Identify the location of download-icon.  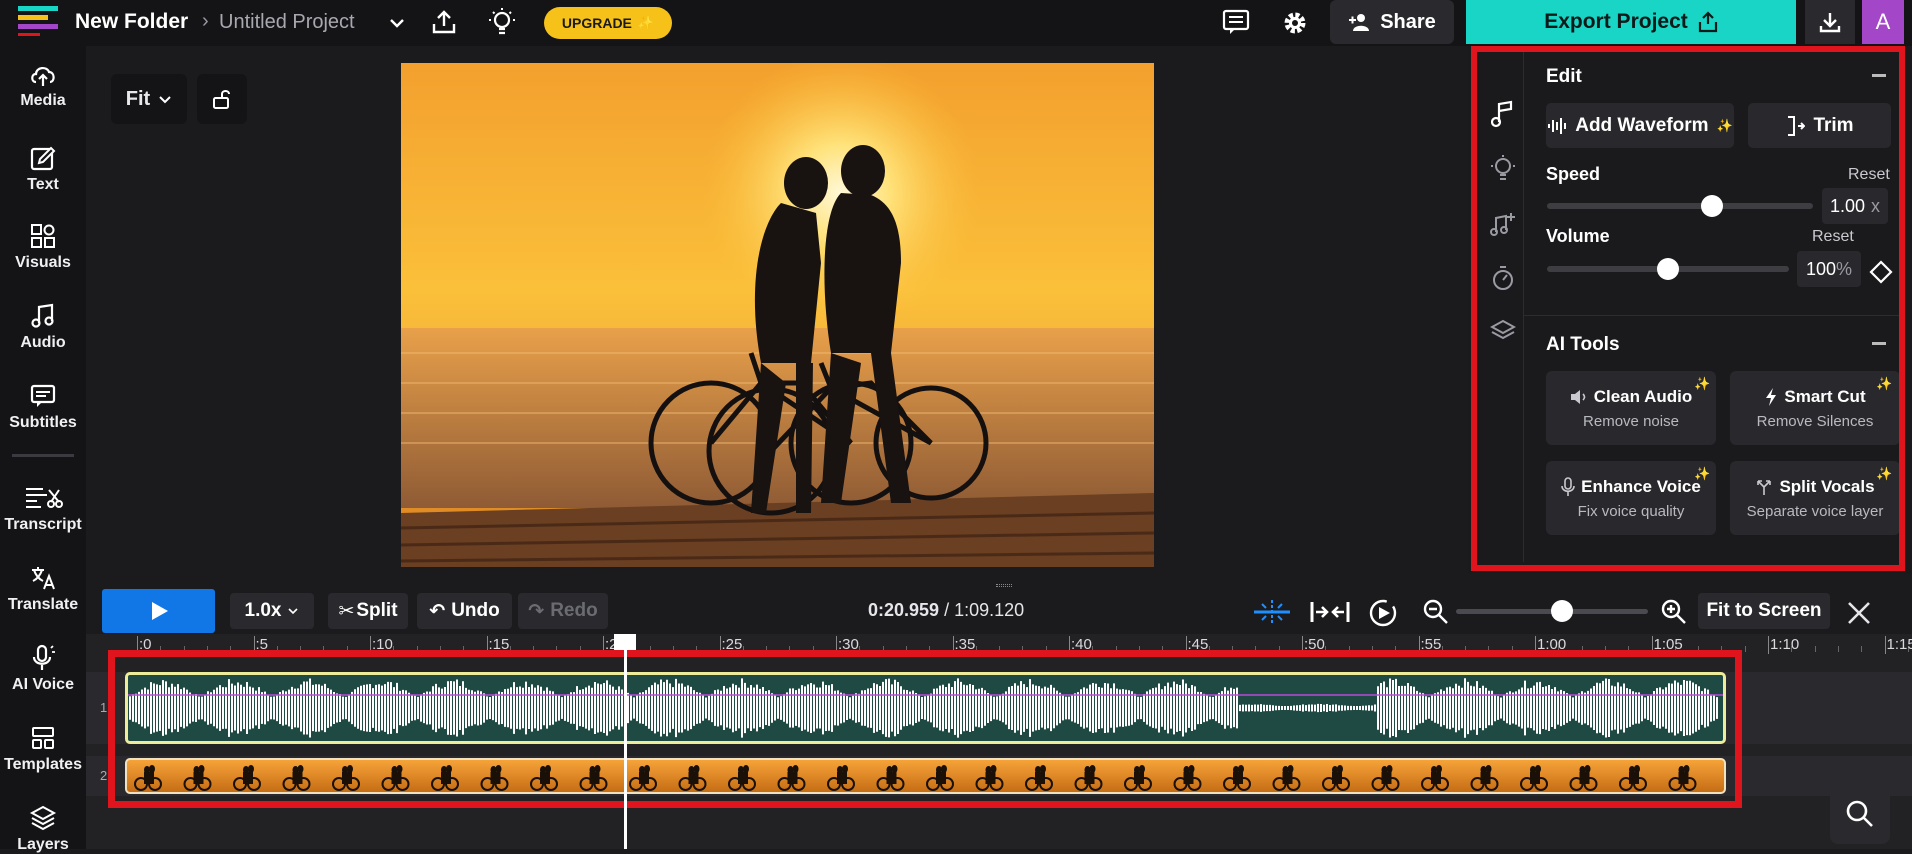
(1830, 22).